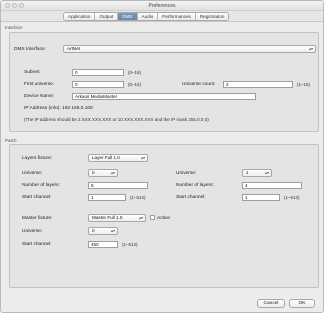 This screenshot has height=313, width=324. Describe the element at coordinates (128, 16) in the screenshot. I see `tab-dmx: DMX` at that location.